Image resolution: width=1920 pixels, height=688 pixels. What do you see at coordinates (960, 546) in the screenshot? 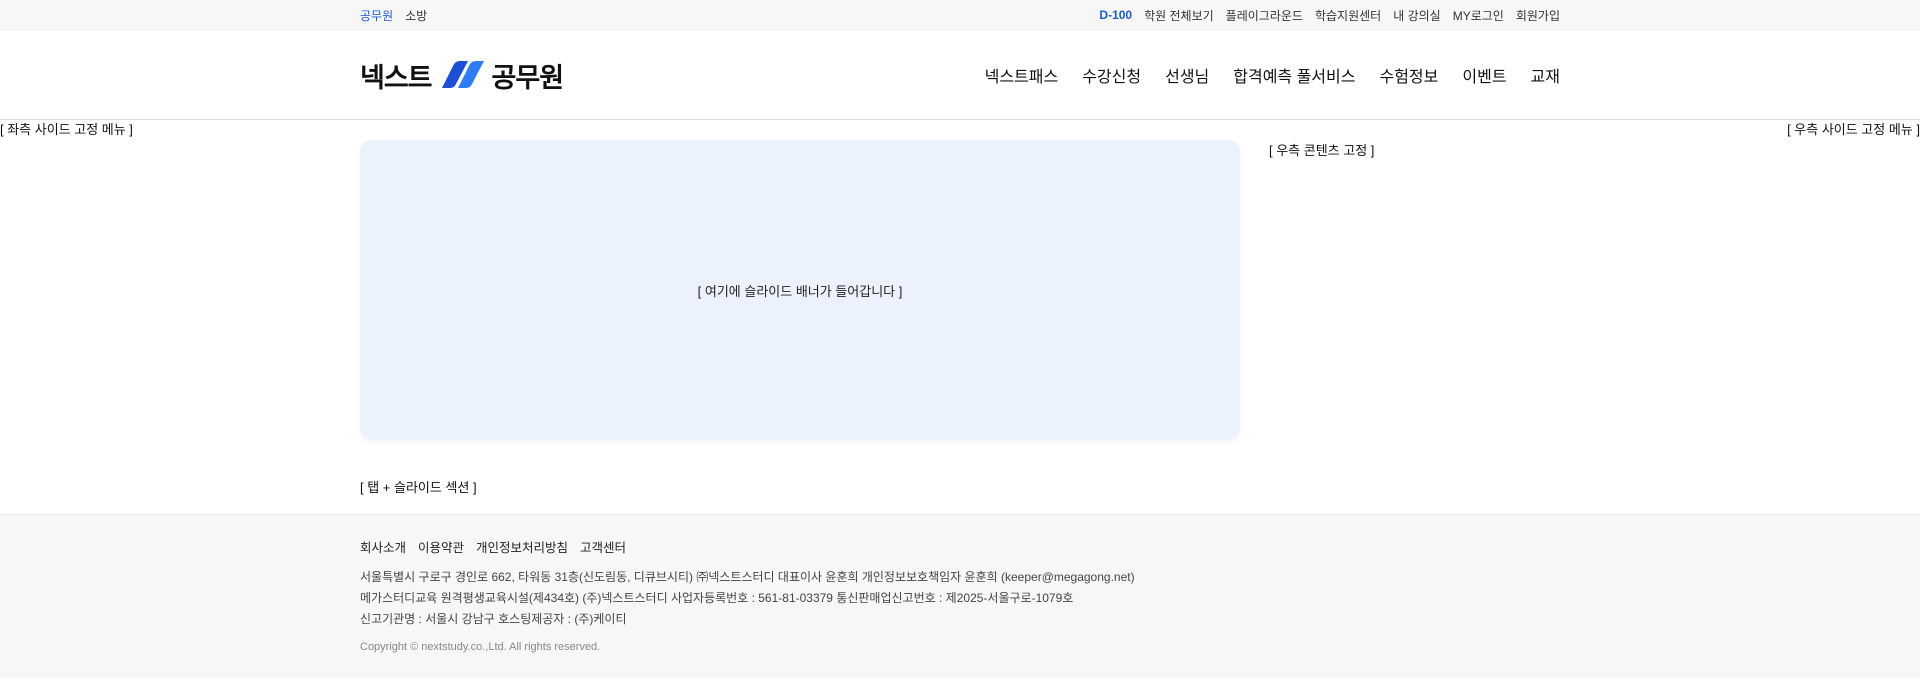
I see `footer-links: 회사소개 이용약관 개인정보처리방침 고객센터` at bounding box center [960, 546].